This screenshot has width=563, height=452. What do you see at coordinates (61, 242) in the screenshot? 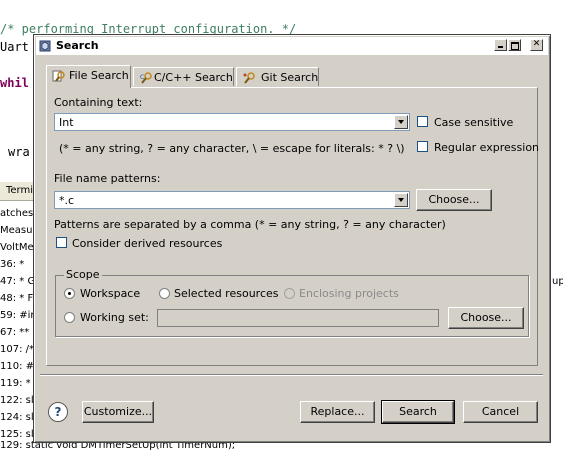
I see `derived-resources-checkbox` at bounding box center [61, 242].